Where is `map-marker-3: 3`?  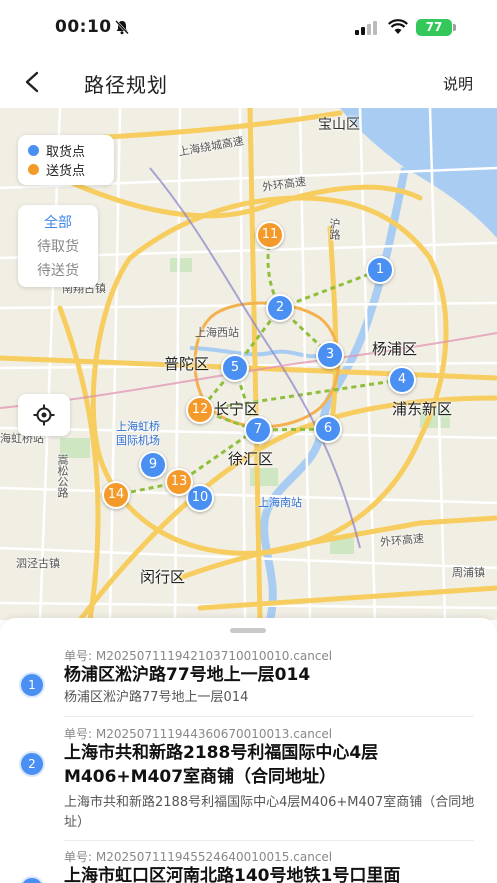 map-marker-3: 3 is located at coordinates (330, 355).